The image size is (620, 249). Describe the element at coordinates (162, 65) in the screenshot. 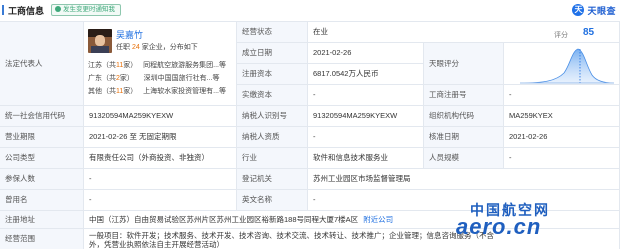

I see `legal-rep-region-row: 江苏（共11家） 同程航空旅游服务集团...等` at that location.